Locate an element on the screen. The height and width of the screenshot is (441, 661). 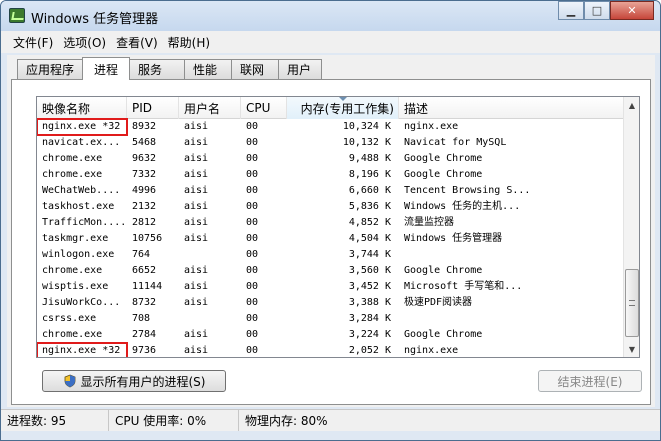
table-row: nginx.exe *32 8932 aisi 00 10,324 K nginx.exe is located at coordinates (331, 127).